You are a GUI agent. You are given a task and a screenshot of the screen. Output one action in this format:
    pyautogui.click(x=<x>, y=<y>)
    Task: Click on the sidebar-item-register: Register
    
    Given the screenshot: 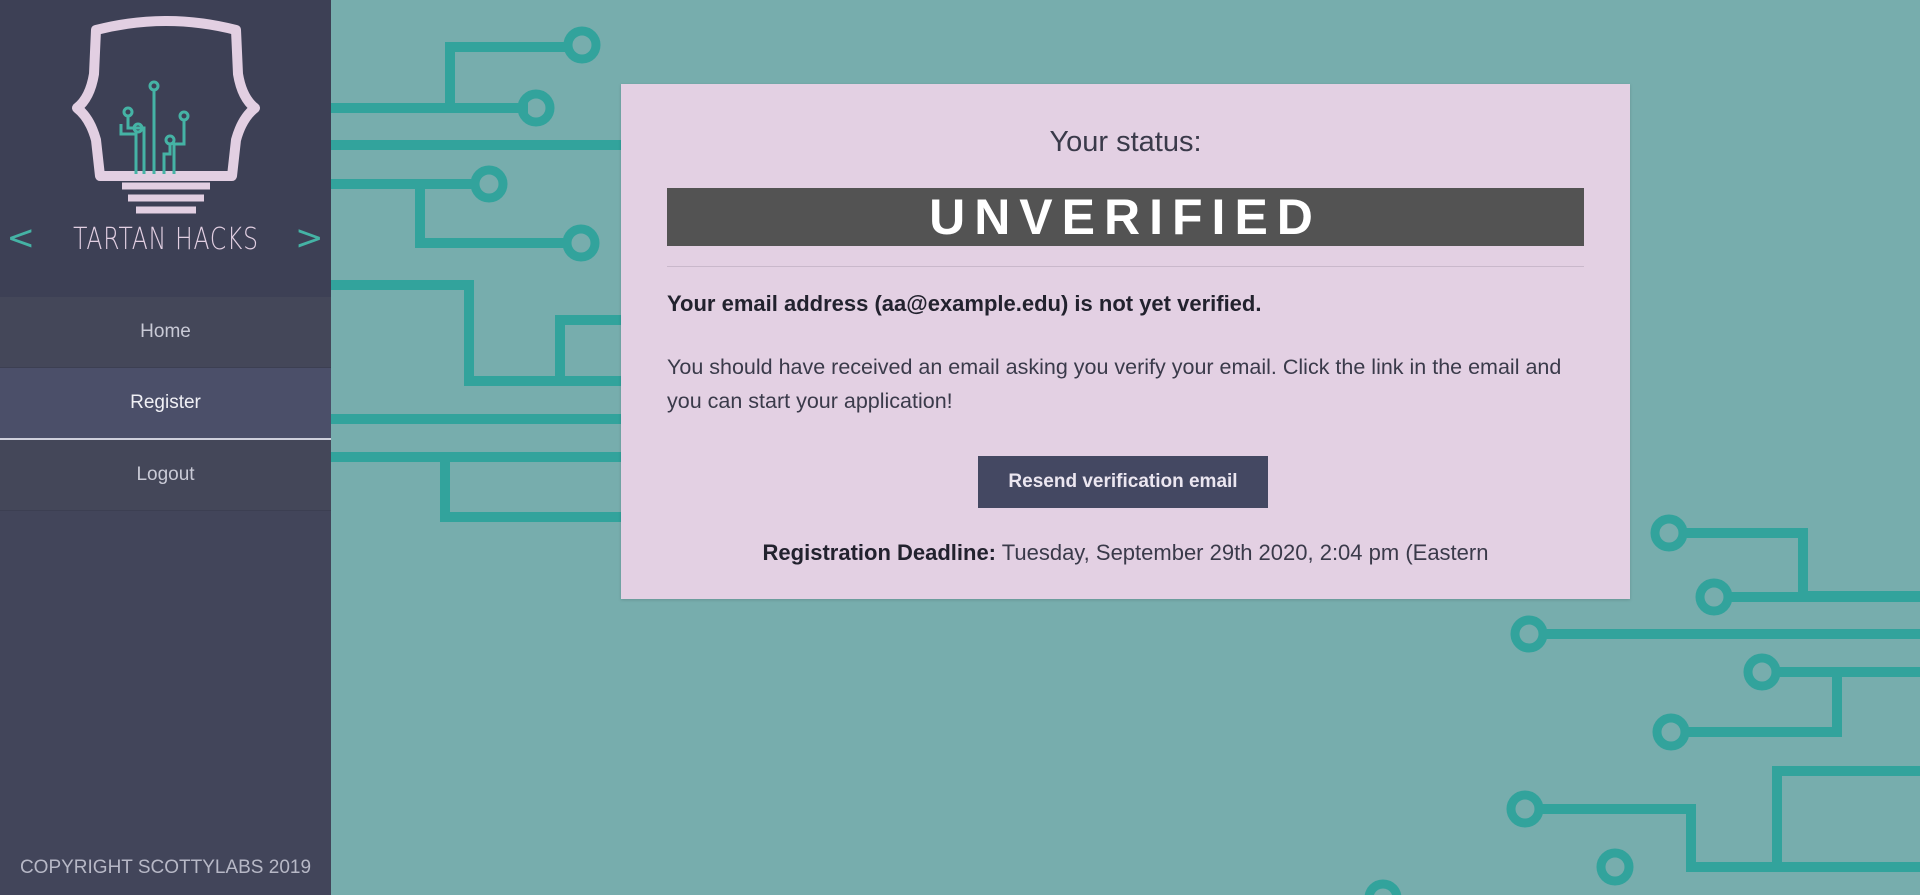 What is the action you would take?
    pyautogui.click(x=165, y=404)
    